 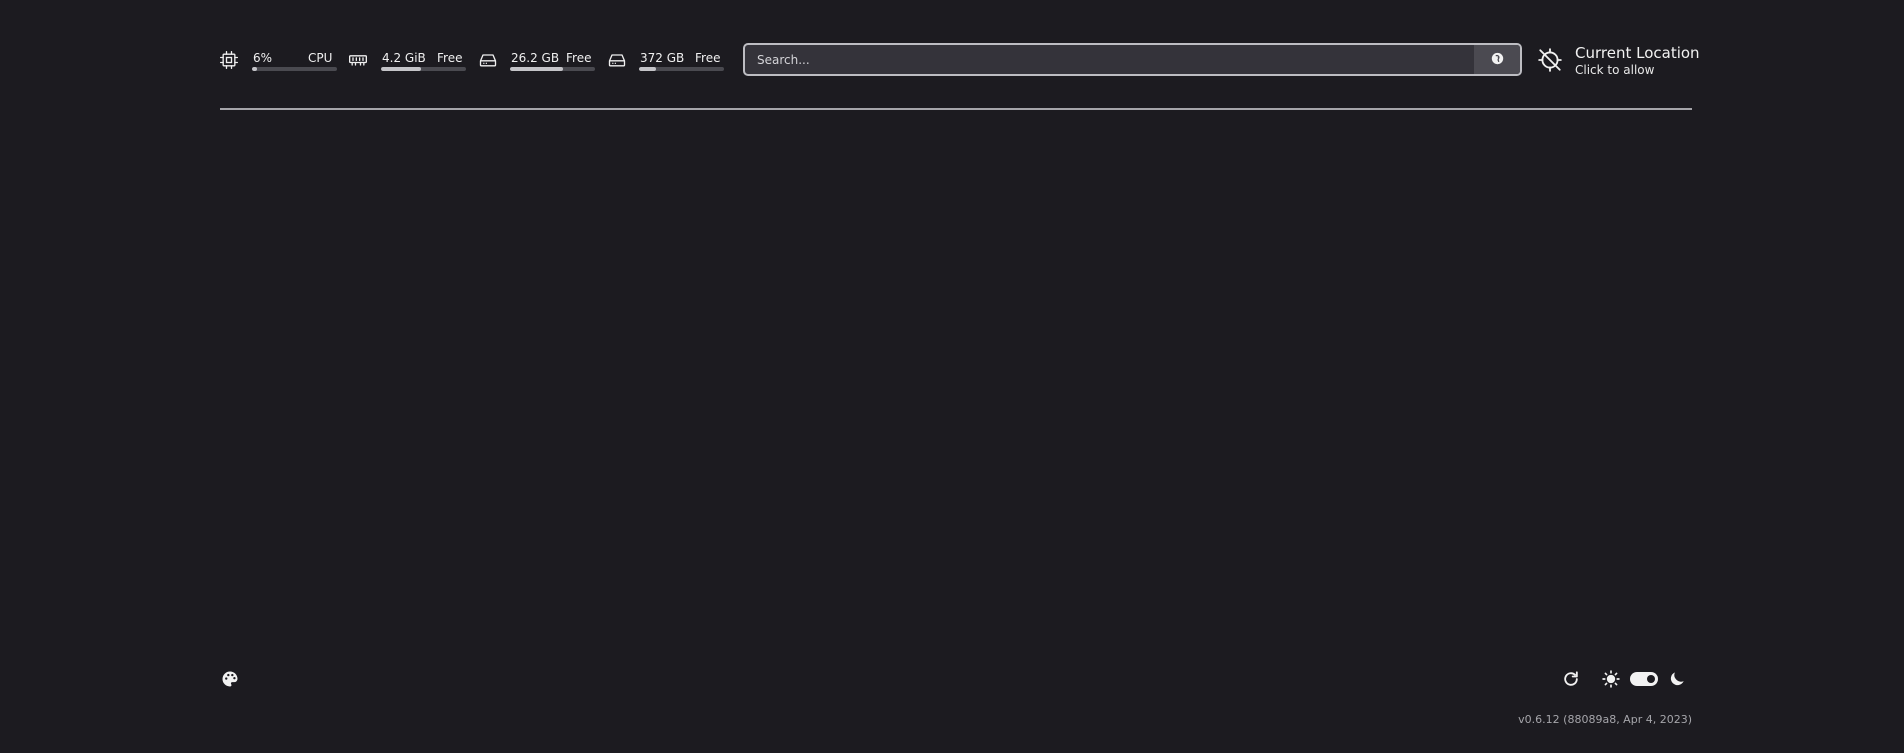 I want to click on duckduckgo-icon, so click(x=1497, y=59).